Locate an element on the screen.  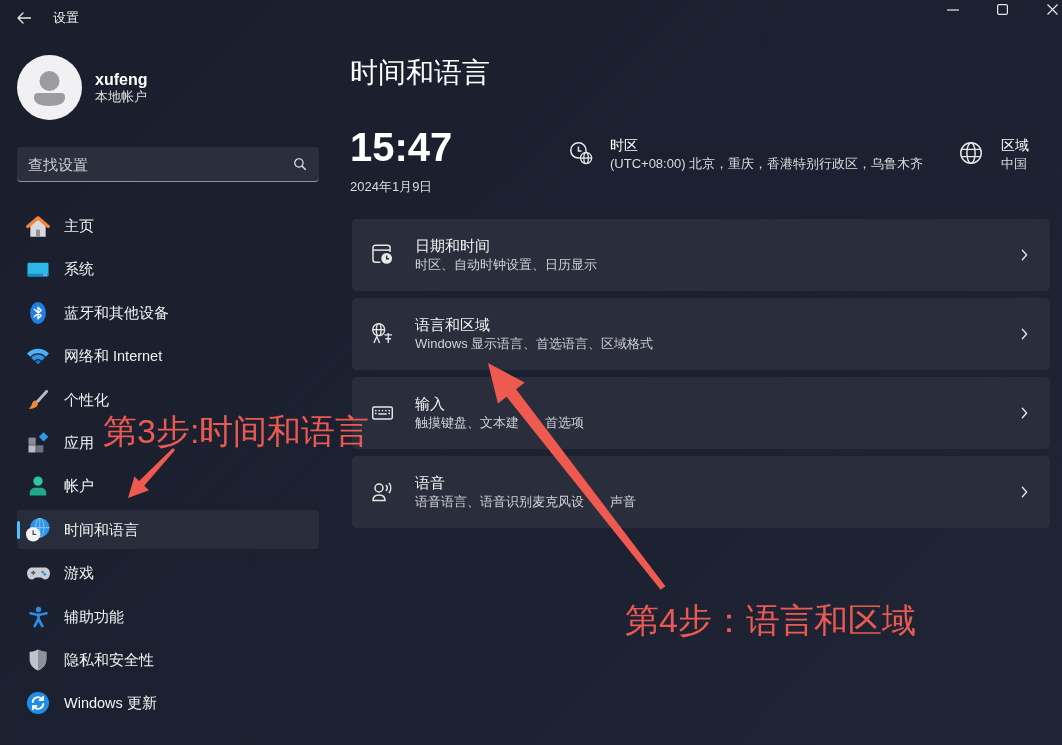
current-date: 2024年1月9日 is located at coordinates (392, 187).